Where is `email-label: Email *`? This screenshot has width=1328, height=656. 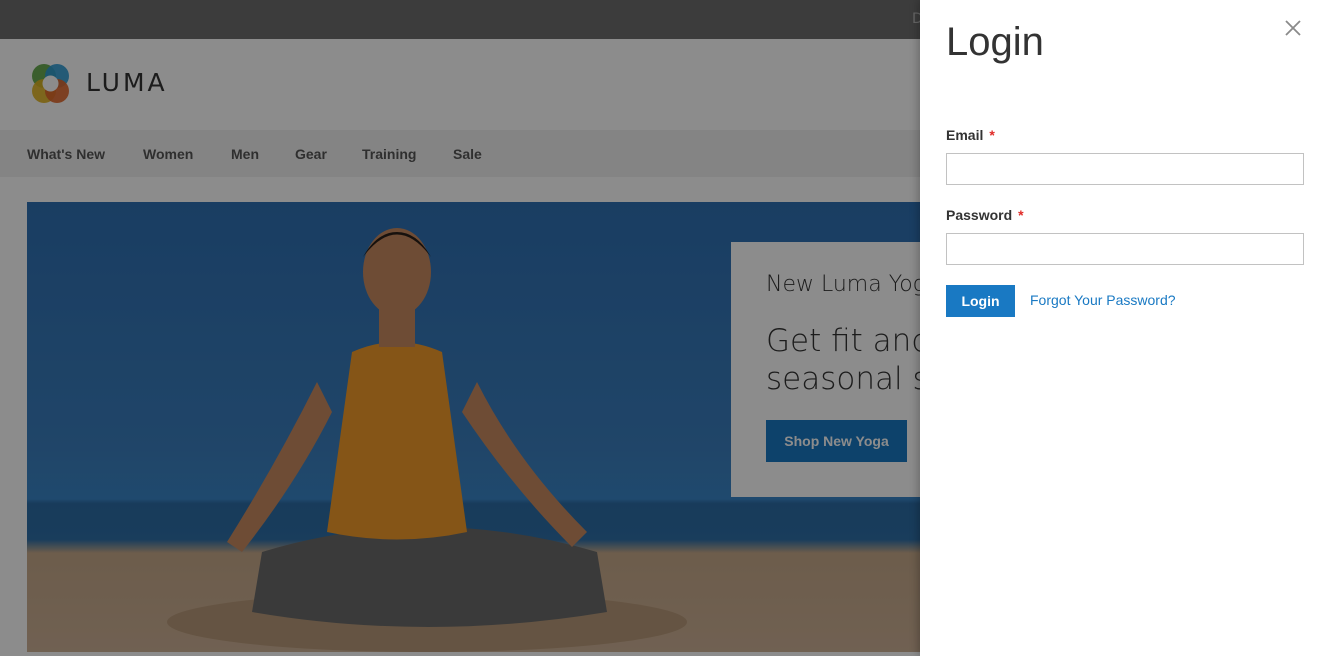 email-label: Email * is located at coordinates (970, 135).